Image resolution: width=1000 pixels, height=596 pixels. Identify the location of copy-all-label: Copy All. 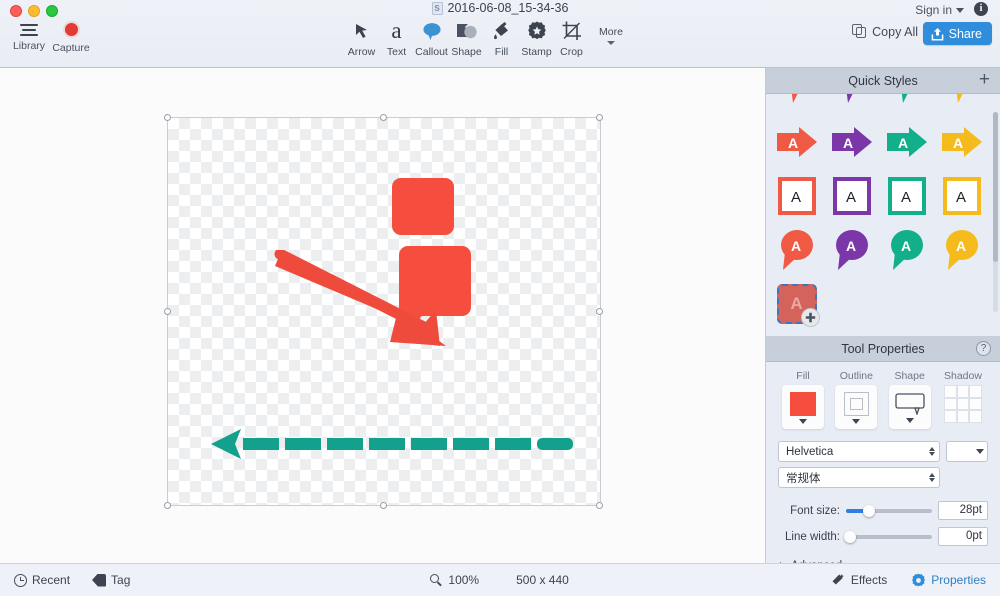
(895, 31).